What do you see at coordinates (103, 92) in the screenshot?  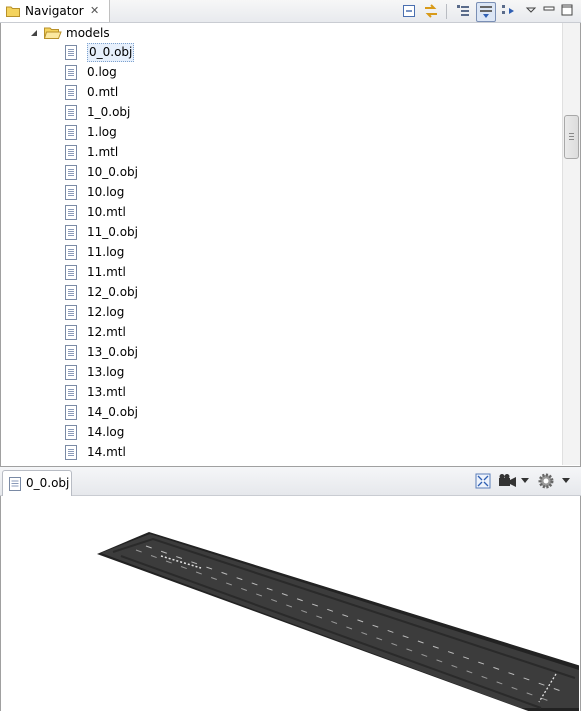 I see `file-label: 0.mtl` at bounding box center [103, 92].